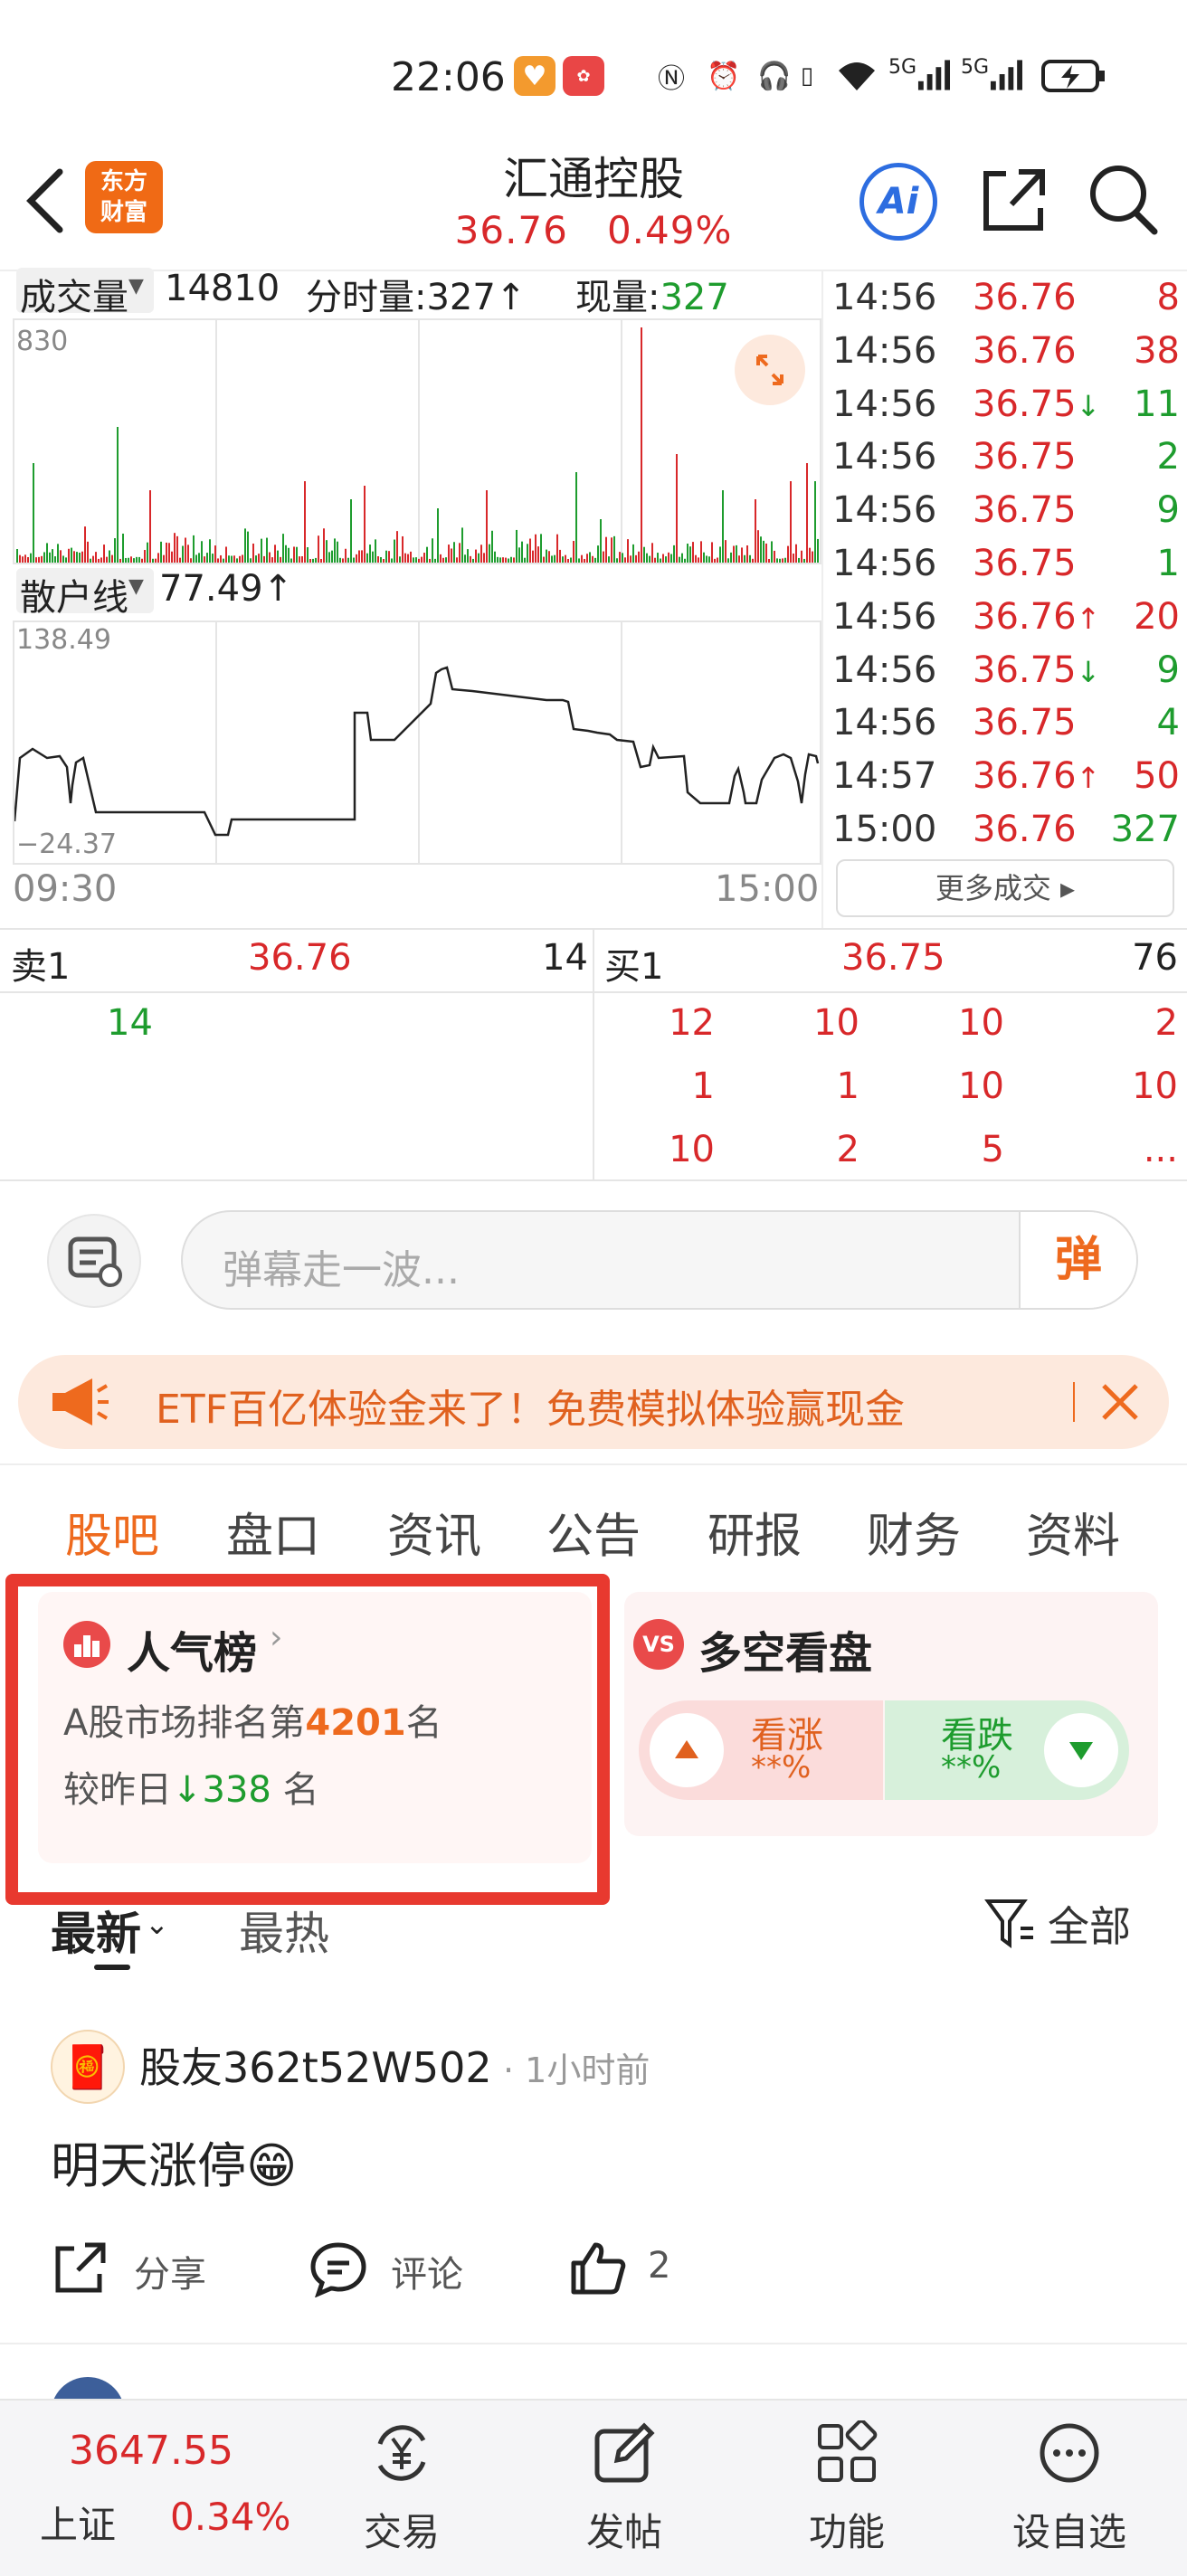 This screenshot has height=2576, width=1187. Describe the element at coordinates (1168, 457) in the screenshot. I see `trade-volume: 2` at that location.